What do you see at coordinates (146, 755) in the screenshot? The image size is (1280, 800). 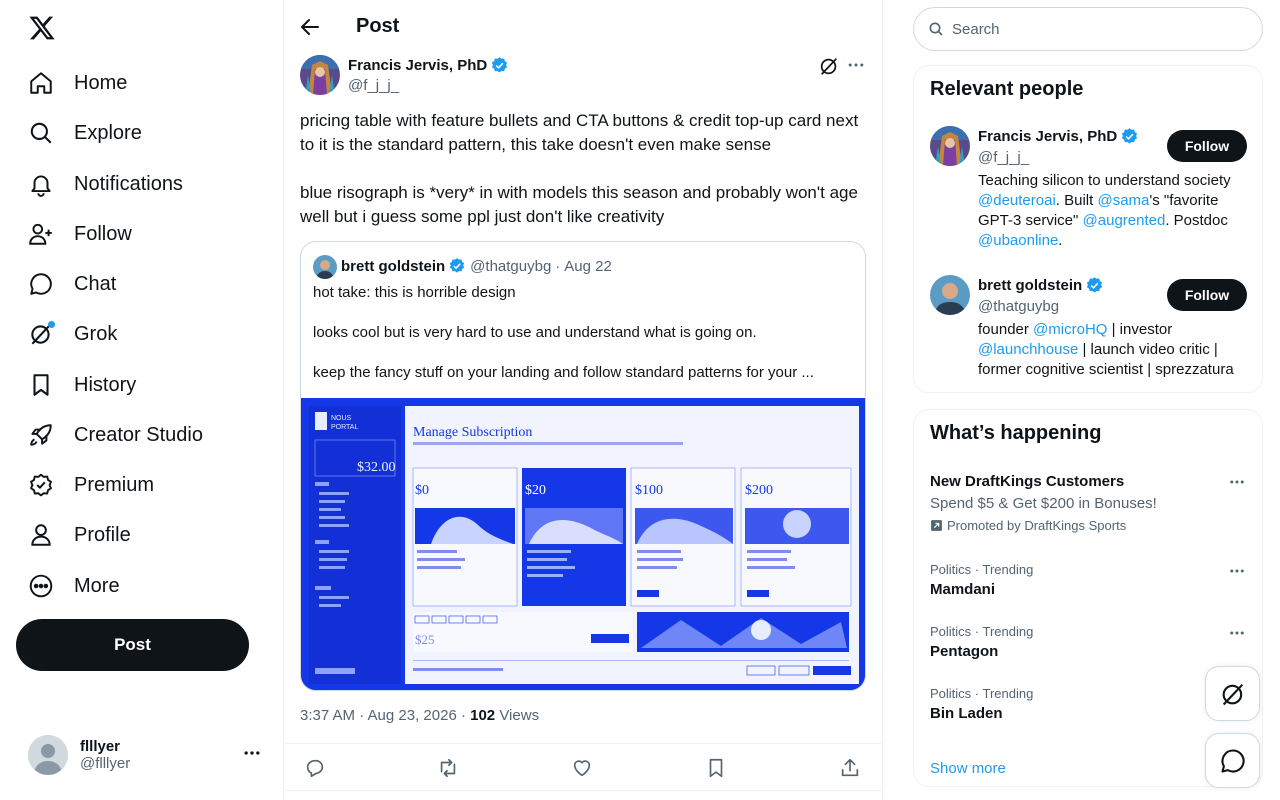 I see `account-switcher: flllyer @flllyer` at bounding box center [146, 755].